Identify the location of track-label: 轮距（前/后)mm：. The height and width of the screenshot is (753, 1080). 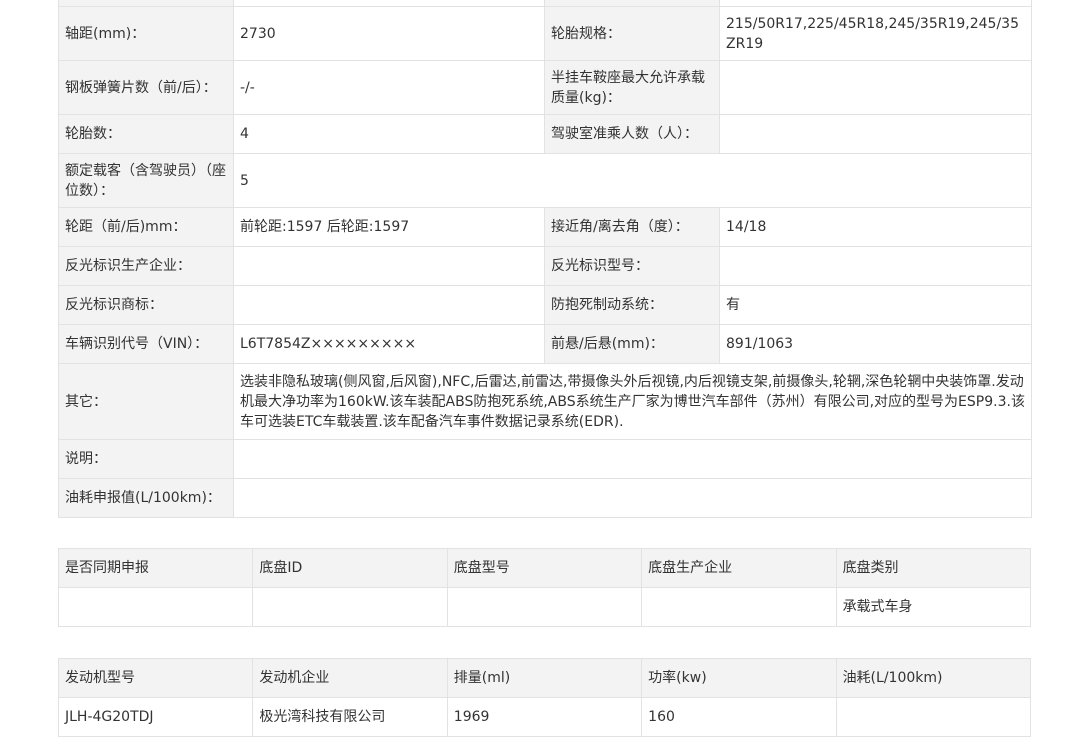
(146, 227).